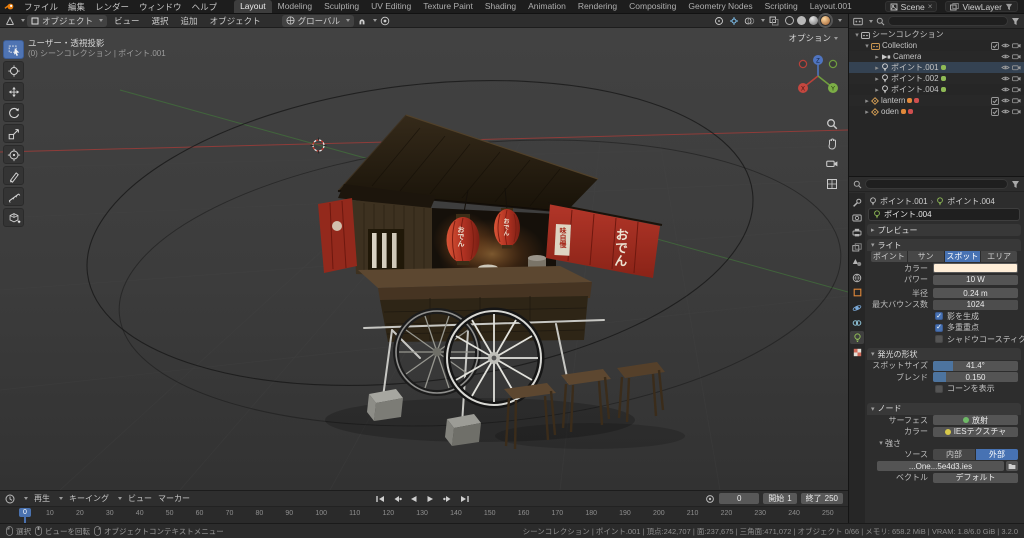  I want to click on show-cone-checkbox, so click(939, 388).